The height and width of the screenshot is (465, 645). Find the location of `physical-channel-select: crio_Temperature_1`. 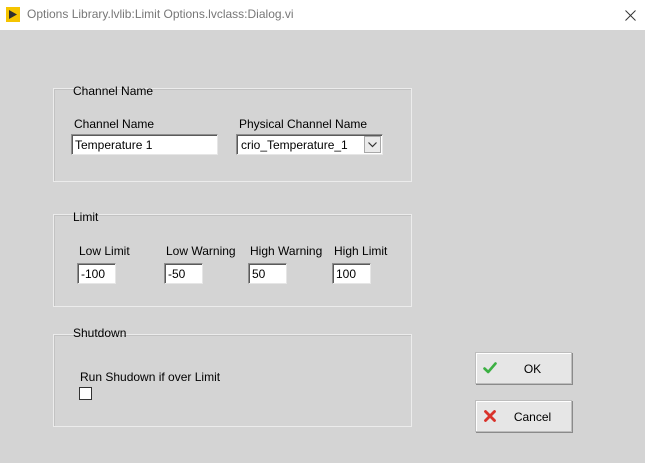

physical-channel-select: crio_Temperature_1 is located at coordinates (309, 144).